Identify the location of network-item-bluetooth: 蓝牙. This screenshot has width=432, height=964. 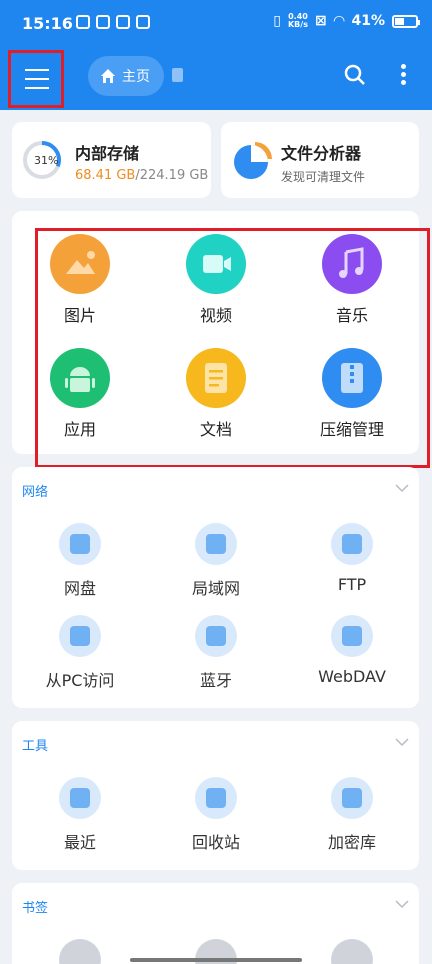
(216, 653).